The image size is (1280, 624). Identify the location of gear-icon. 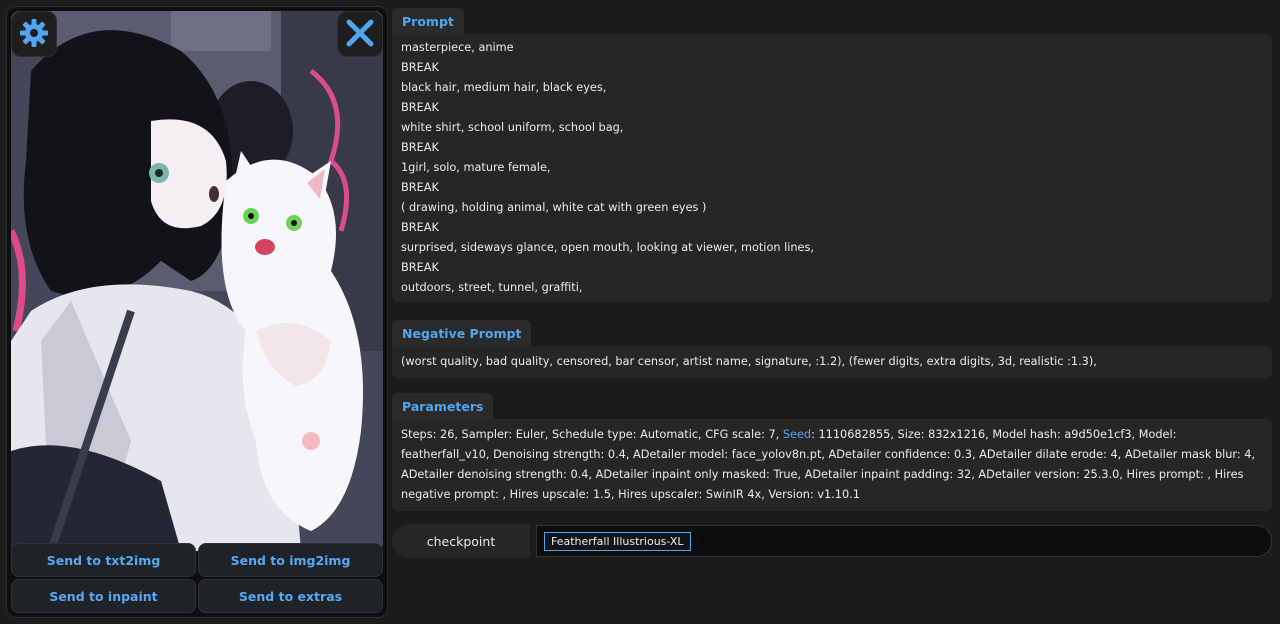
(34, 34).